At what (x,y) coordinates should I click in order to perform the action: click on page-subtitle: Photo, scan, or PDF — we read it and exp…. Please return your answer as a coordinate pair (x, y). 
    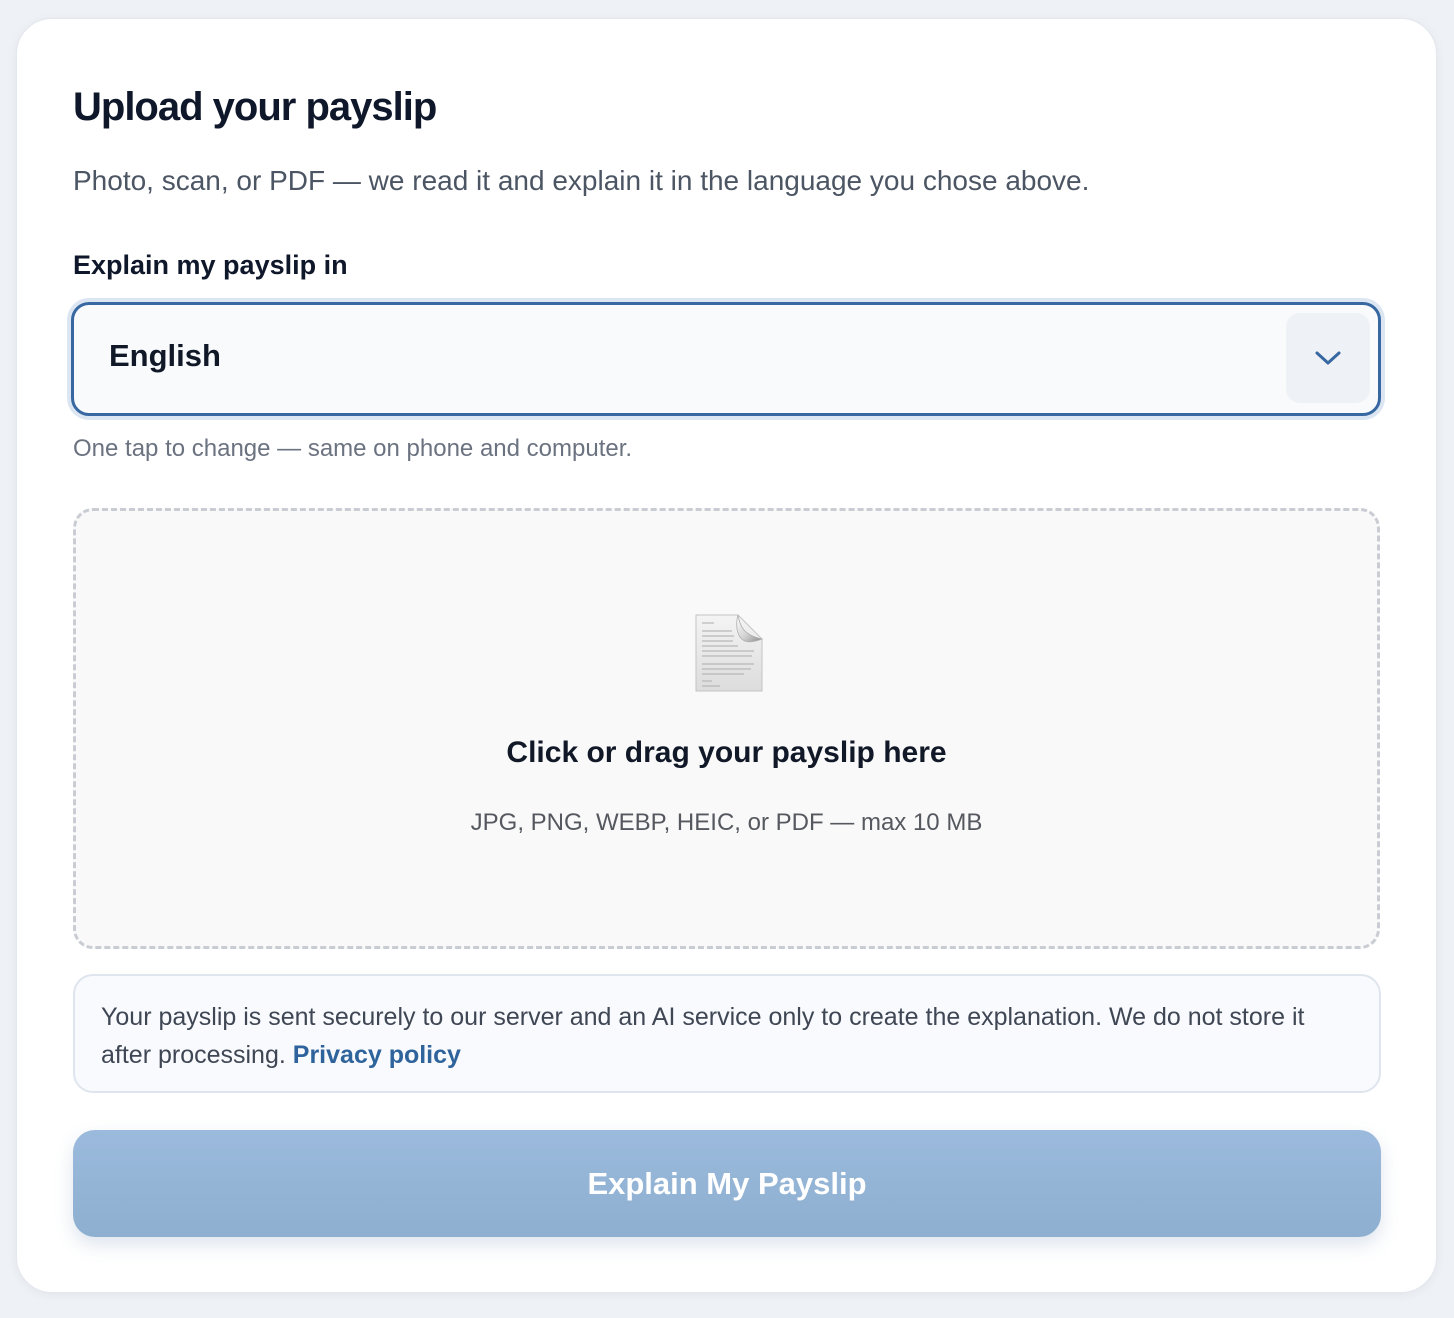
    Looking at the image, I should click on (581, 180).